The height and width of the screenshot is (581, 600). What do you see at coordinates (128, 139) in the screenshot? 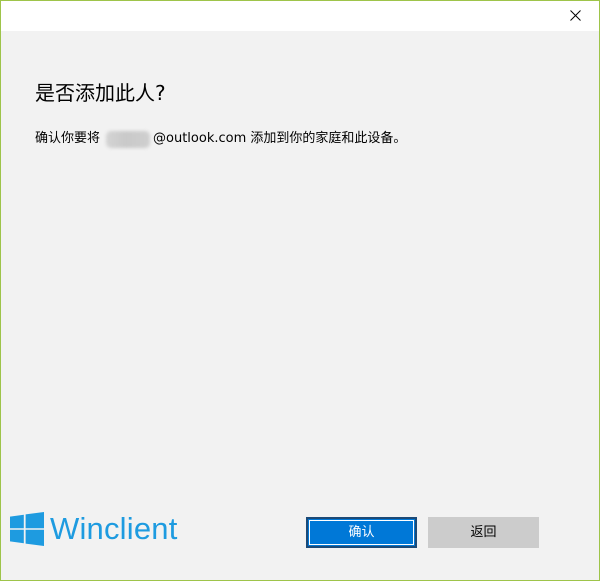
I see `redacted-email-name` at bounding box center [128, 139].